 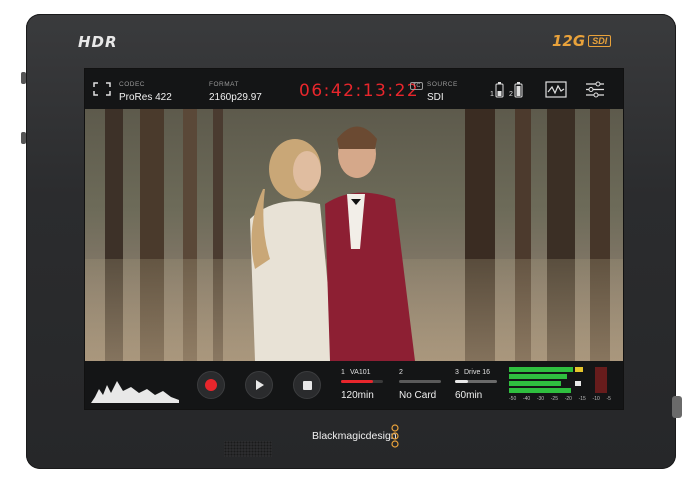 I want to click on play-icon, so click(x=260, y=385).